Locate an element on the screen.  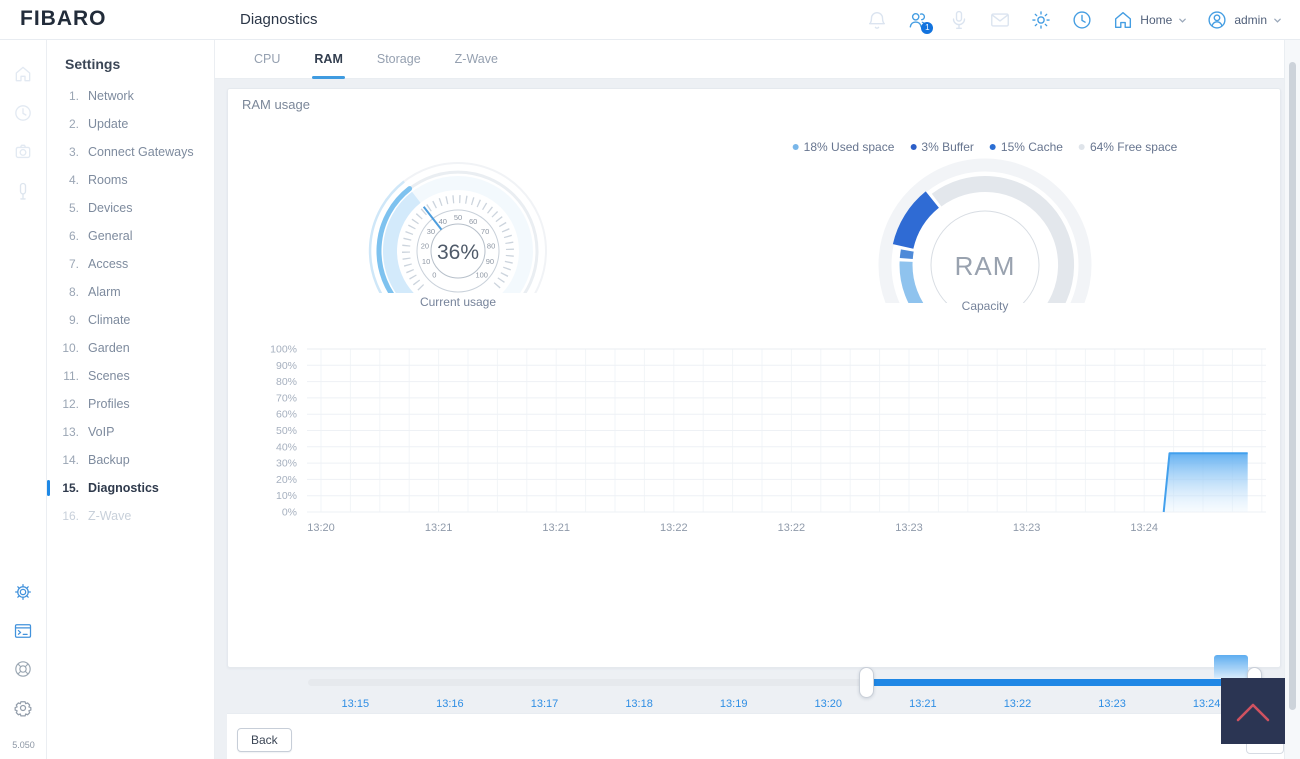
current-usage-gauge: 36% 010 20 30 40 50 60 70 80 90 100 is located at coordinates (457, 227).